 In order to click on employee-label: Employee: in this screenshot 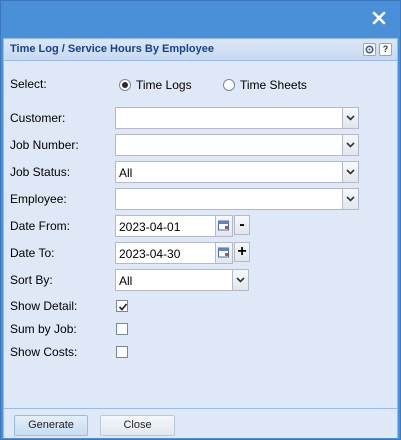, I will do `click(38, 199)`.